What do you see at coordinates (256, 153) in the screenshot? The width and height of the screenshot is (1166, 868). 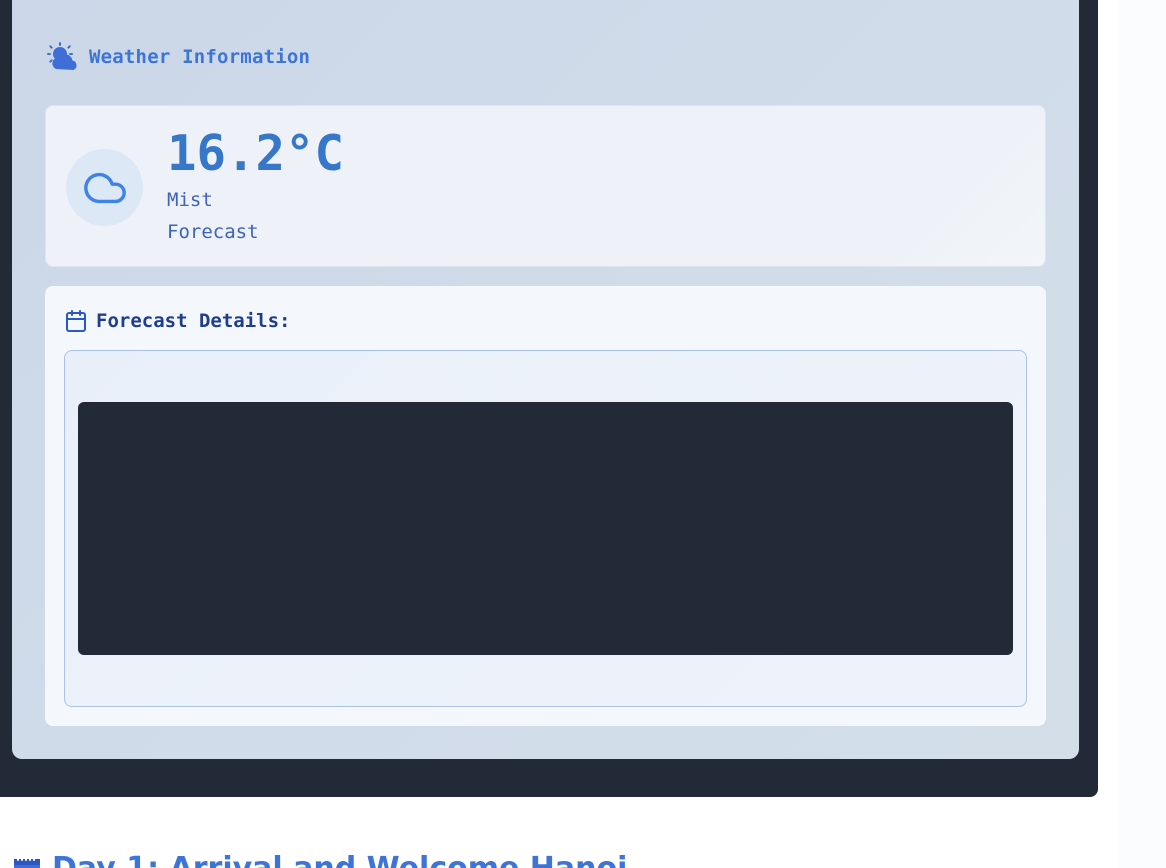 I see `current-temperature: 16.2°C` at bounding box center [256, 153].